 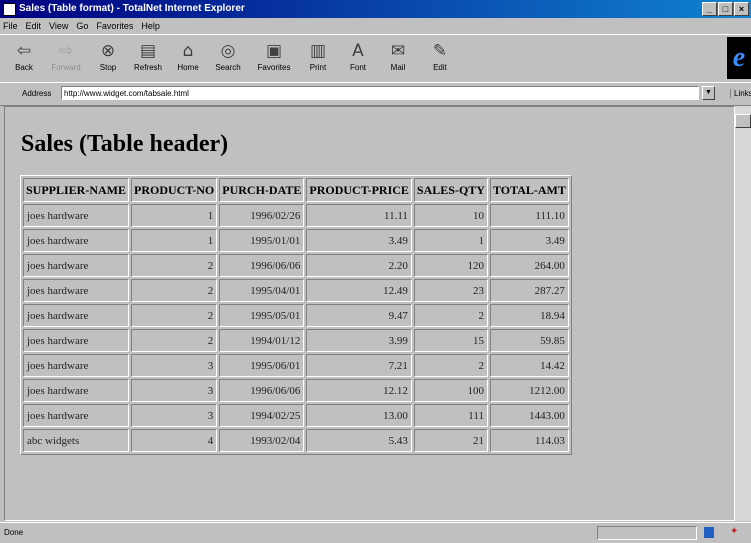 I want to click on forward-button: ⇨ Forward, so click(x=66, y=55).